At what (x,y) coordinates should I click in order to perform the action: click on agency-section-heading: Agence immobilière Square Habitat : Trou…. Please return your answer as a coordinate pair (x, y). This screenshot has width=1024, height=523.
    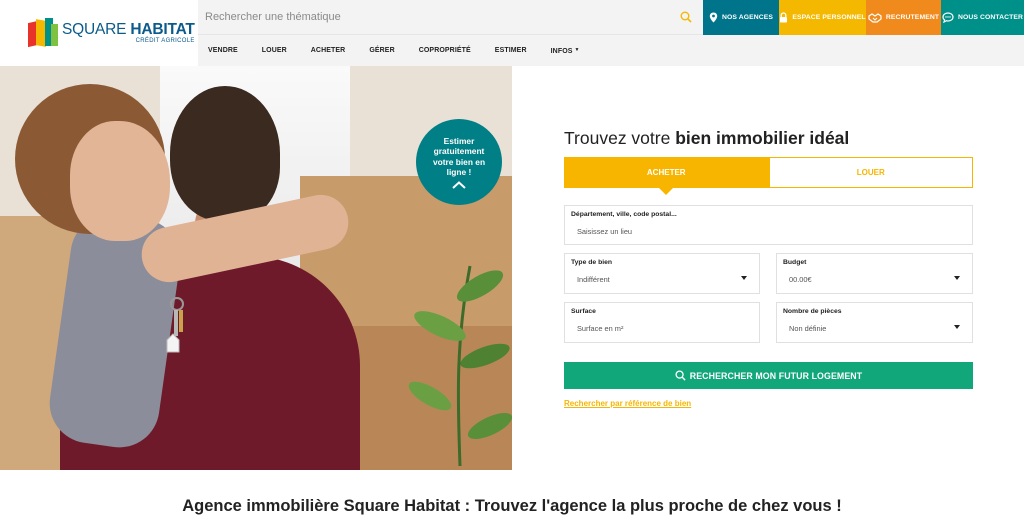
    Looking at the image, I should click on (512, 506).